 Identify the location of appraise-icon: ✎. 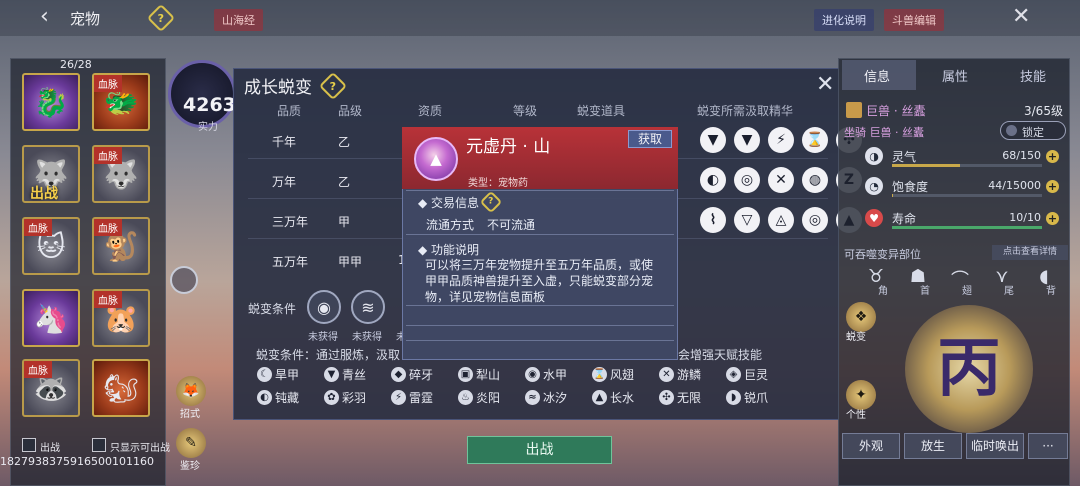
(191, 443).